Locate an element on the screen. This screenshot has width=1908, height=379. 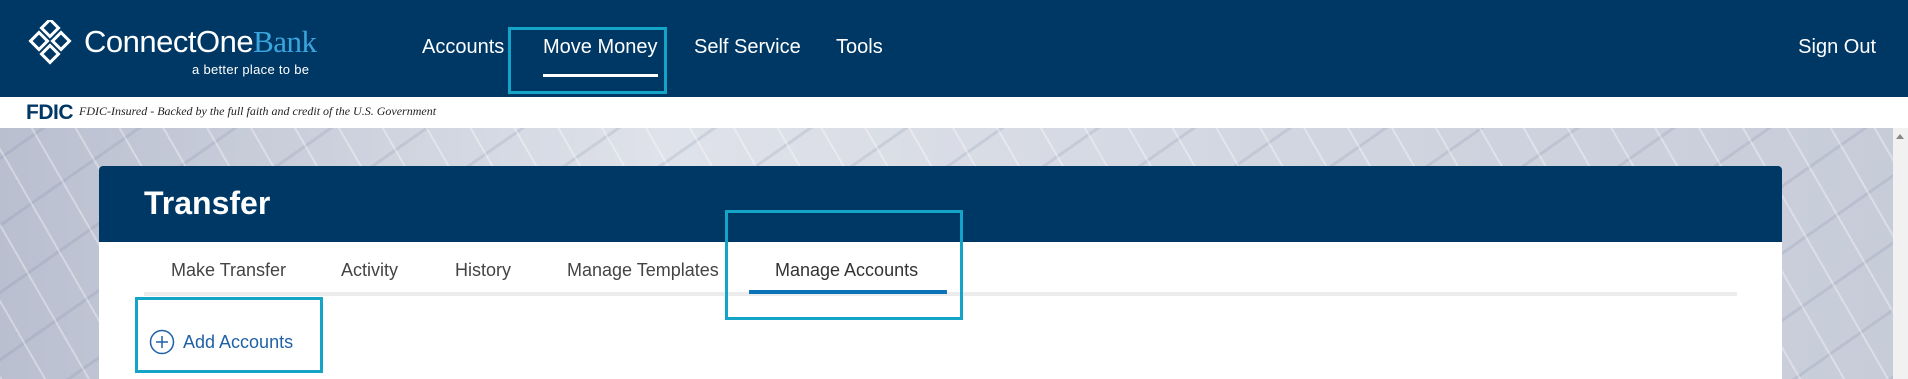
scroll-up-arrow-icon is located at coordinates (1900, 136).